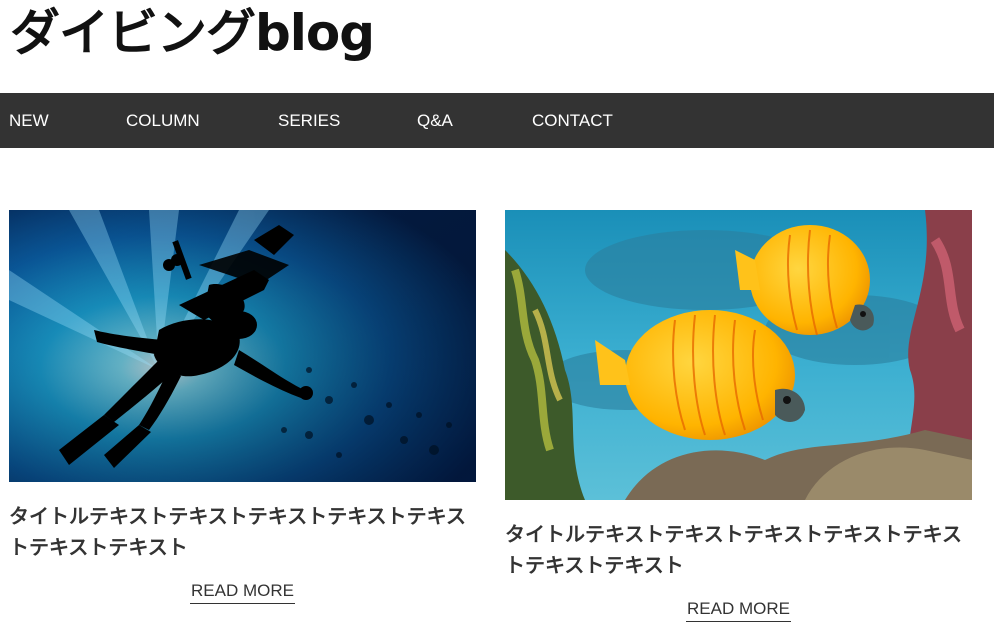  I want to click on nav-item-contact: CONTACT, so click(572, 120).